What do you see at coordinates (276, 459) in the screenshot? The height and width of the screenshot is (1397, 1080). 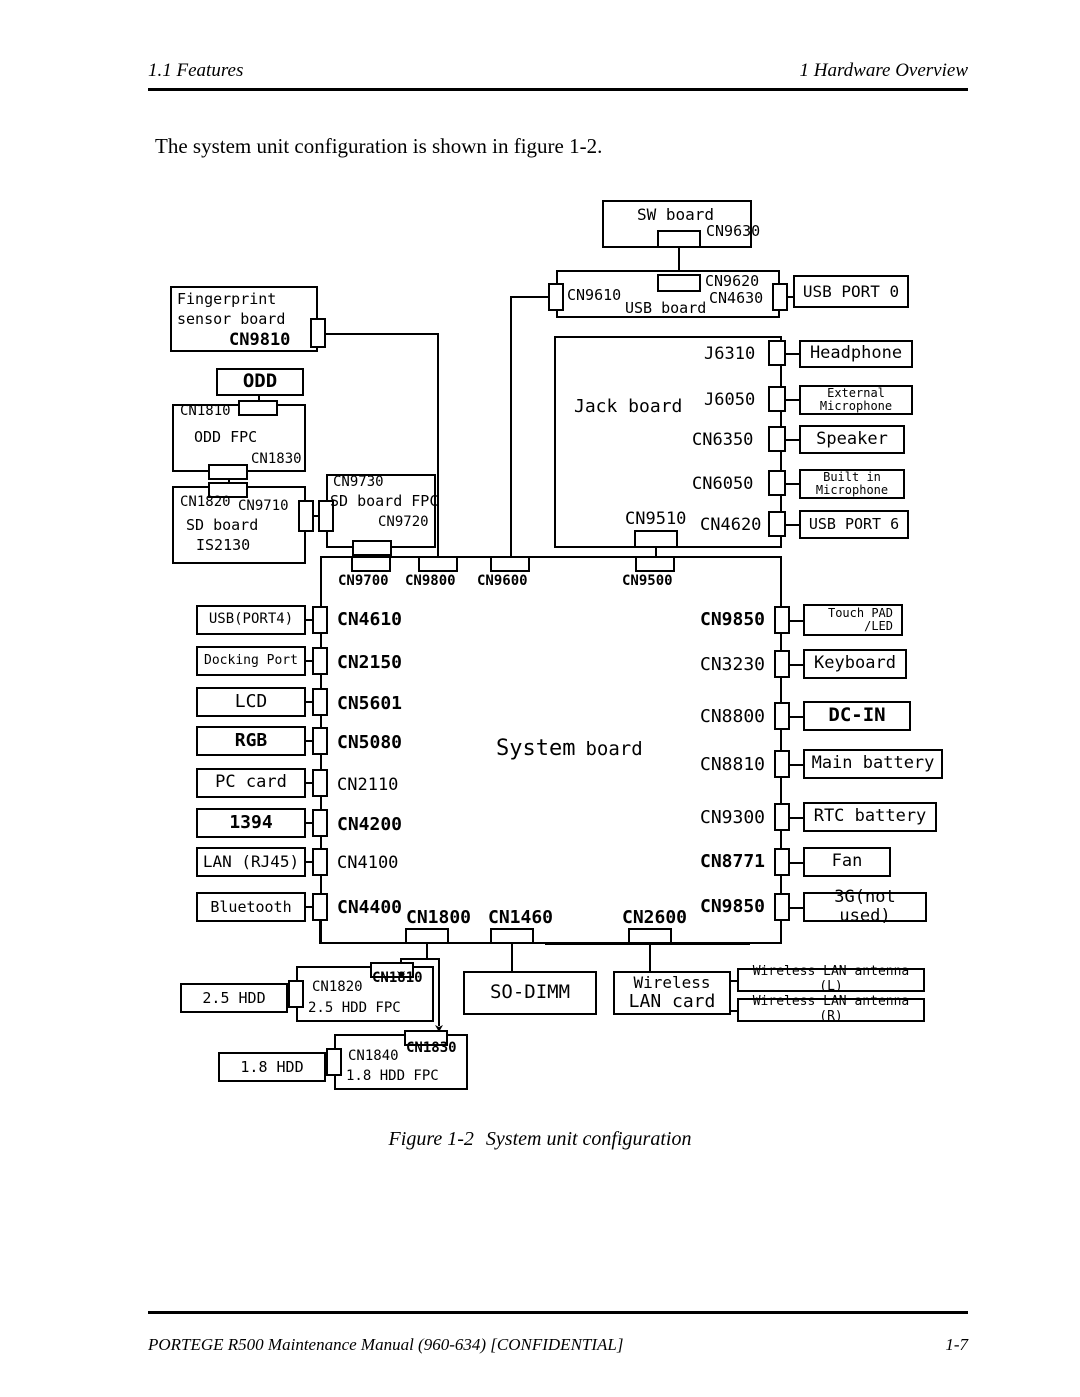 I see `connector-cn1830-odd-label: CN1830` at bounding box center [276, 459].